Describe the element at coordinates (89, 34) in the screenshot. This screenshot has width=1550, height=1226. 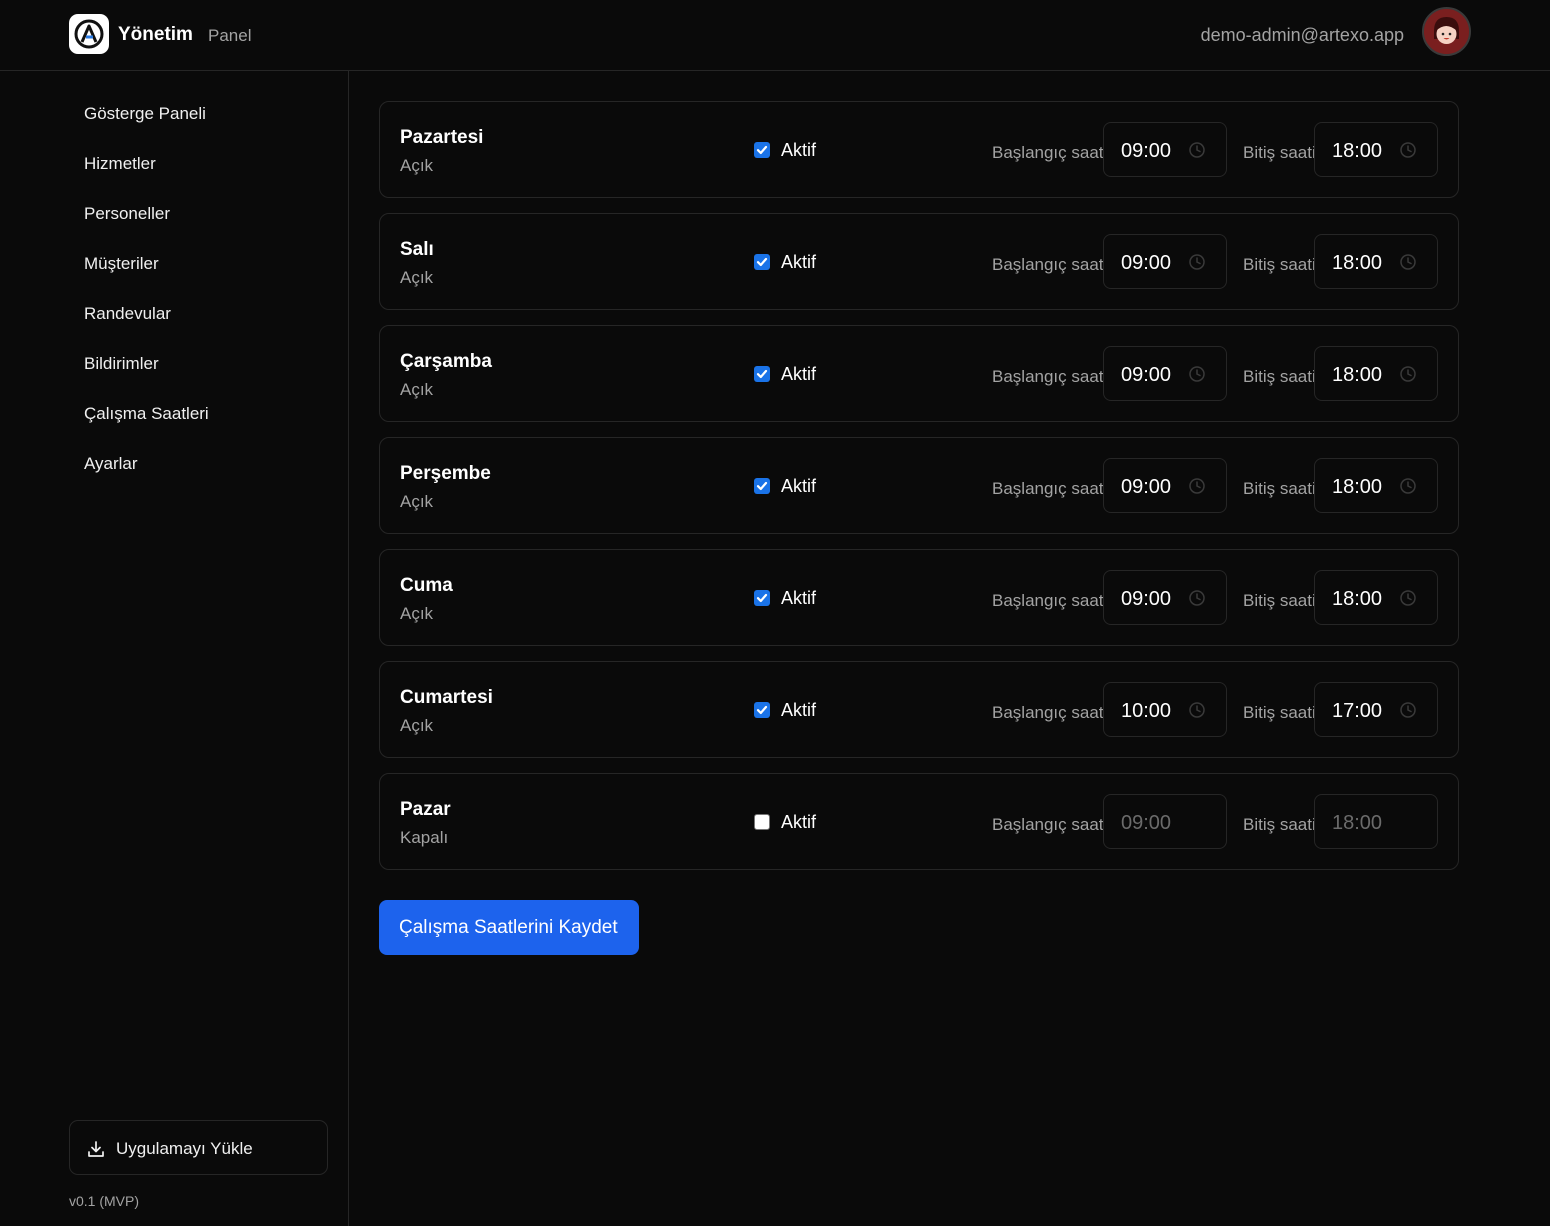
I see `app-logo-icon` at that location.